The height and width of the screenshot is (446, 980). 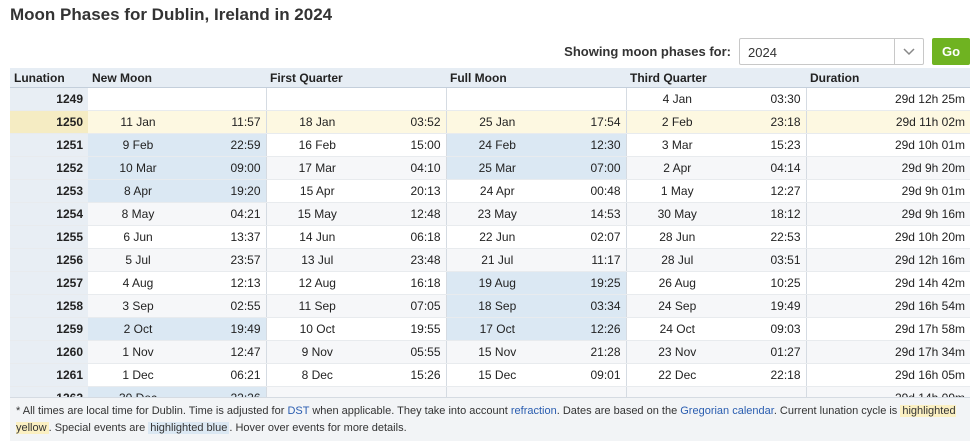 I want to click on third-quarter-date: 24 Oct, so click(x=676, y=329).